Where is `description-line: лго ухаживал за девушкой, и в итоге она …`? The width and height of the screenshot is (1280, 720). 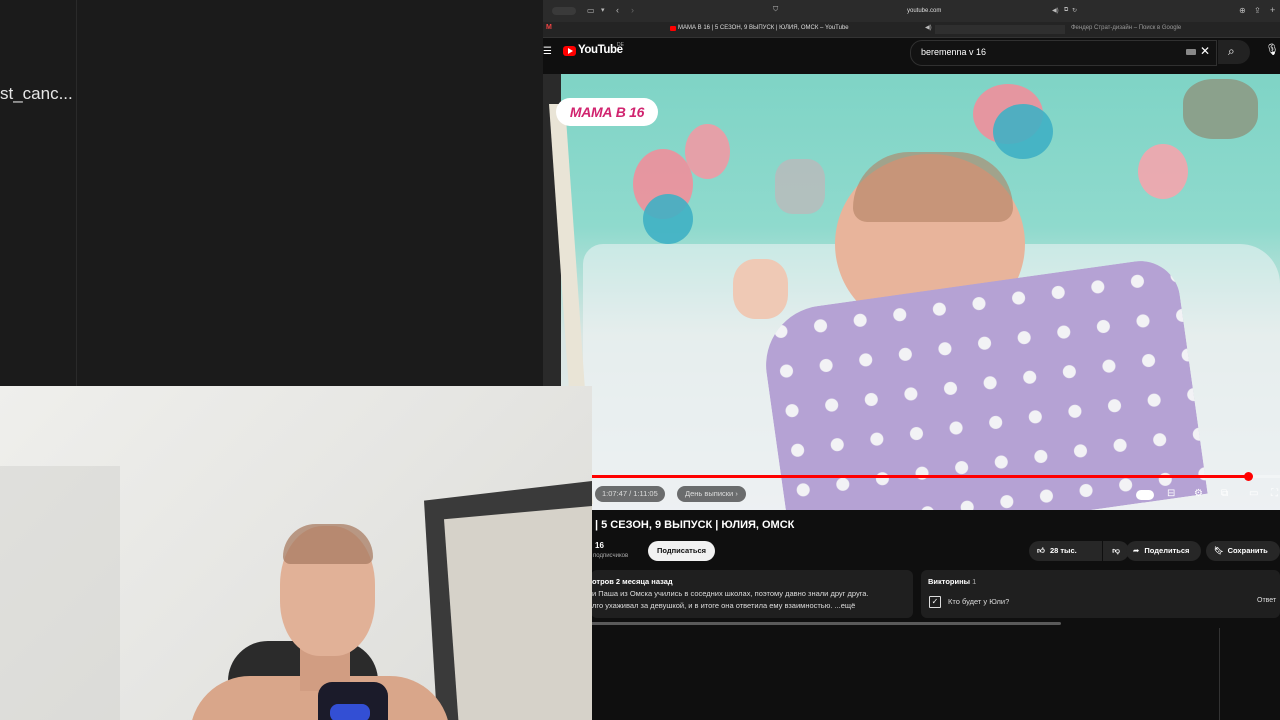
description-line: лго ухаживал за девушкой, и в итоге она … is located at coordinates (723, 605).